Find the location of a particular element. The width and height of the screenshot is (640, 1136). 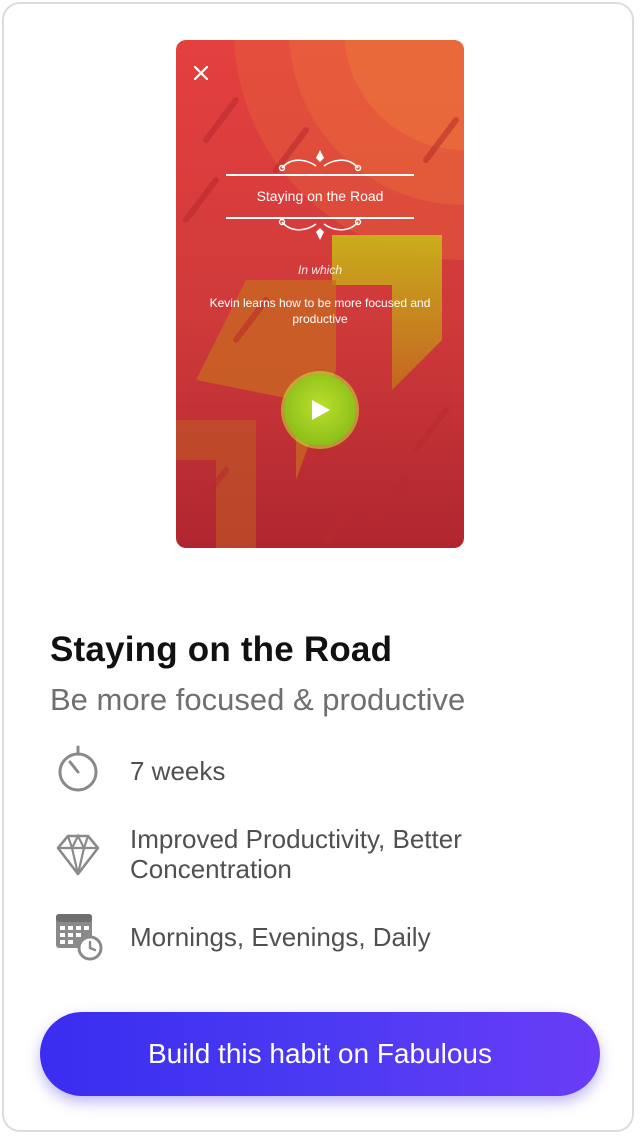

play-icon is located at coordinates (321, 410).